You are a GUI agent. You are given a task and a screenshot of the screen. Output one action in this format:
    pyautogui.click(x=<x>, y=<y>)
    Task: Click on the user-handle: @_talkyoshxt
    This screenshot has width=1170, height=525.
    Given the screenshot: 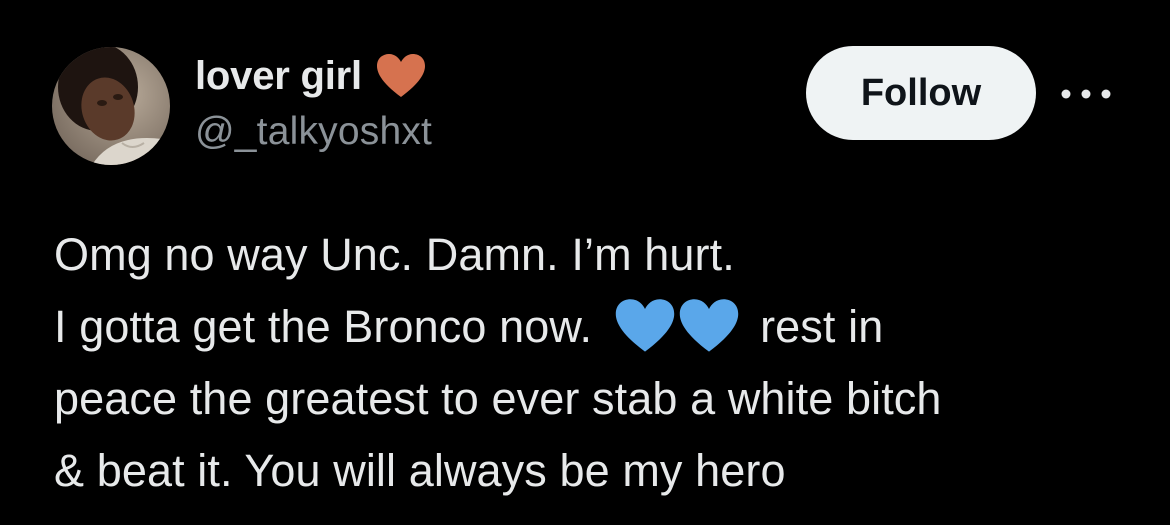 What is the action you would take?
    pyautogui.click(x=313, y=132)
    